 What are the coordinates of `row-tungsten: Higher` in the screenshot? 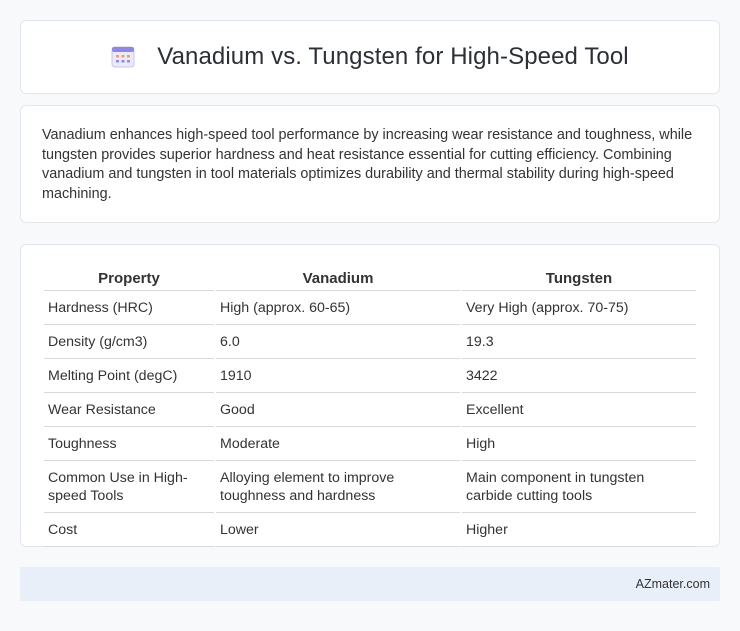 It's located at (579, 530).